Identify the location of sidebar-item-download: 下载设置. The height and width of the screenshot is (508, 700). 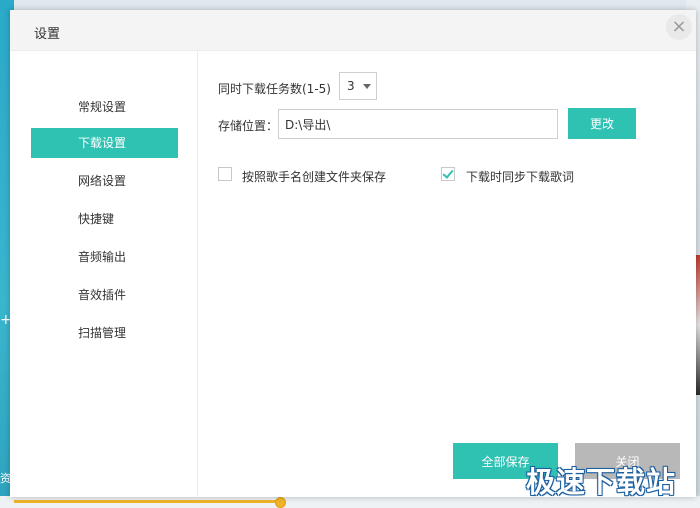
(104, 143).